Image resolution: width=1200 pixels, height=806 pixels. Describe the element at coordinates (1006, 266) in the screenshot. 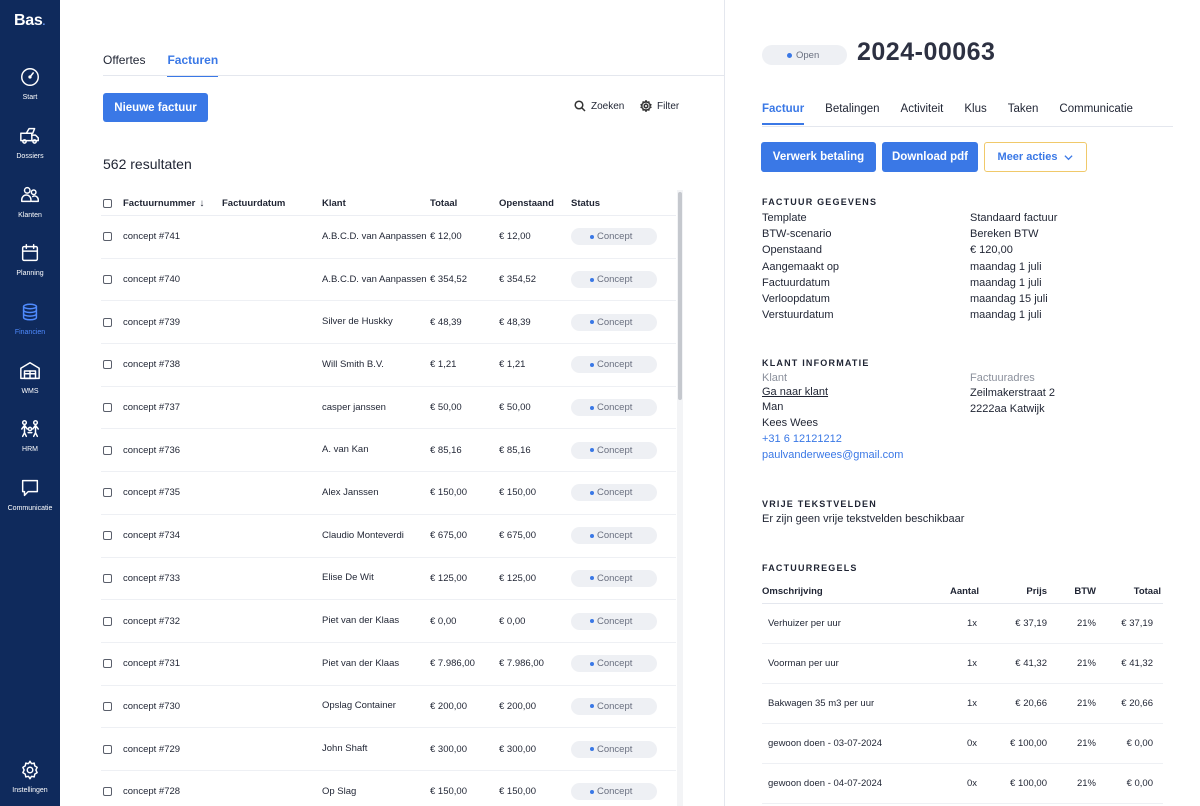

I see `detail-value: maandag 1 juli` at that location.